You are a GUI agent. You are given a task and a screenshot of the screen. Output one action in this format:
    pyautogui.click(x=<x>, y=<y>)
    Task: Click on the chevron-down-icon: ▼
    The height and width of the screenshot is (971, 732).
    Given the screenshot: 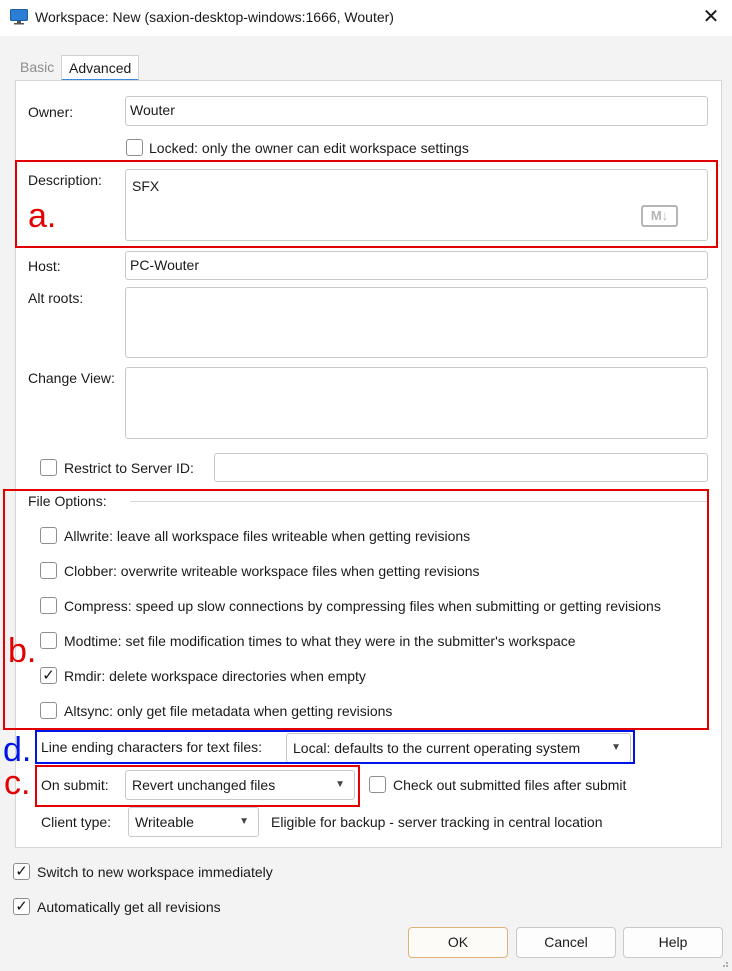 What is the action you would take?
    pyautogui.click(x=244, y=821)
    